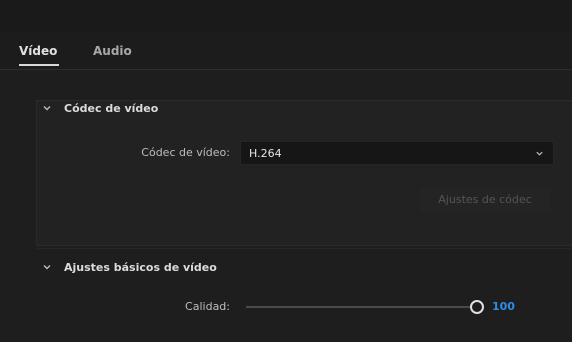 This screenshot has height=342, width=572. What do you see at coordinates (304, 248) in the screenshot?
I see `section-divider` at bounding box center [304, 248].